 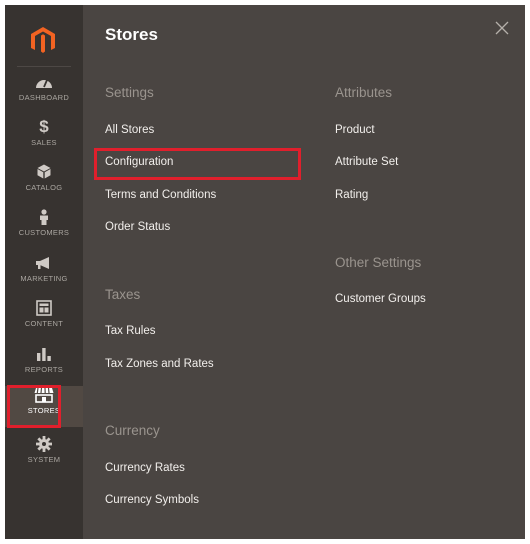 What do you see at coordinates (44, 410) in the screenshot?
I see `sidebar-item-label: STORES` at bounding box center [44, 410].